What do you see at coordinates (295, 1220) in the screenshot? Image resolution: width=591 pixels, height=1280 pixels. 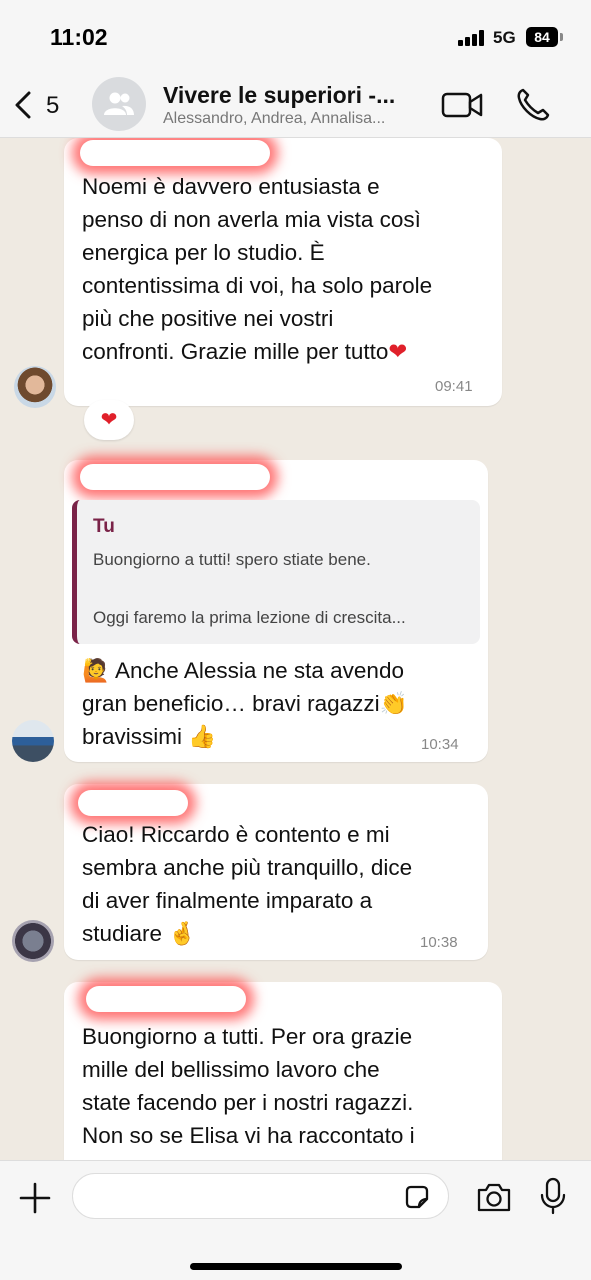 I see `message-composer` at bounding box center [295, 1220].